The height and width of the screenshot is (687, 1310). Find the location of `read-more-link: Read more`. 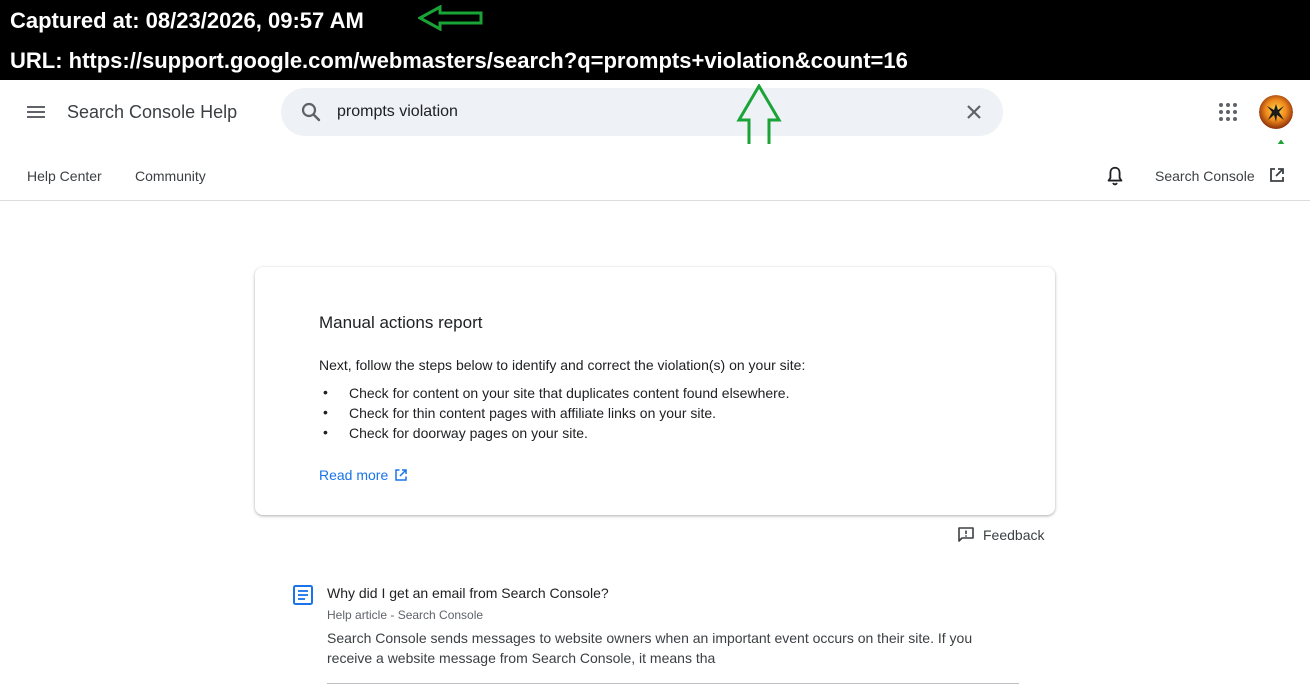

read-more-link: Read more is located at coordinates (363, 475).